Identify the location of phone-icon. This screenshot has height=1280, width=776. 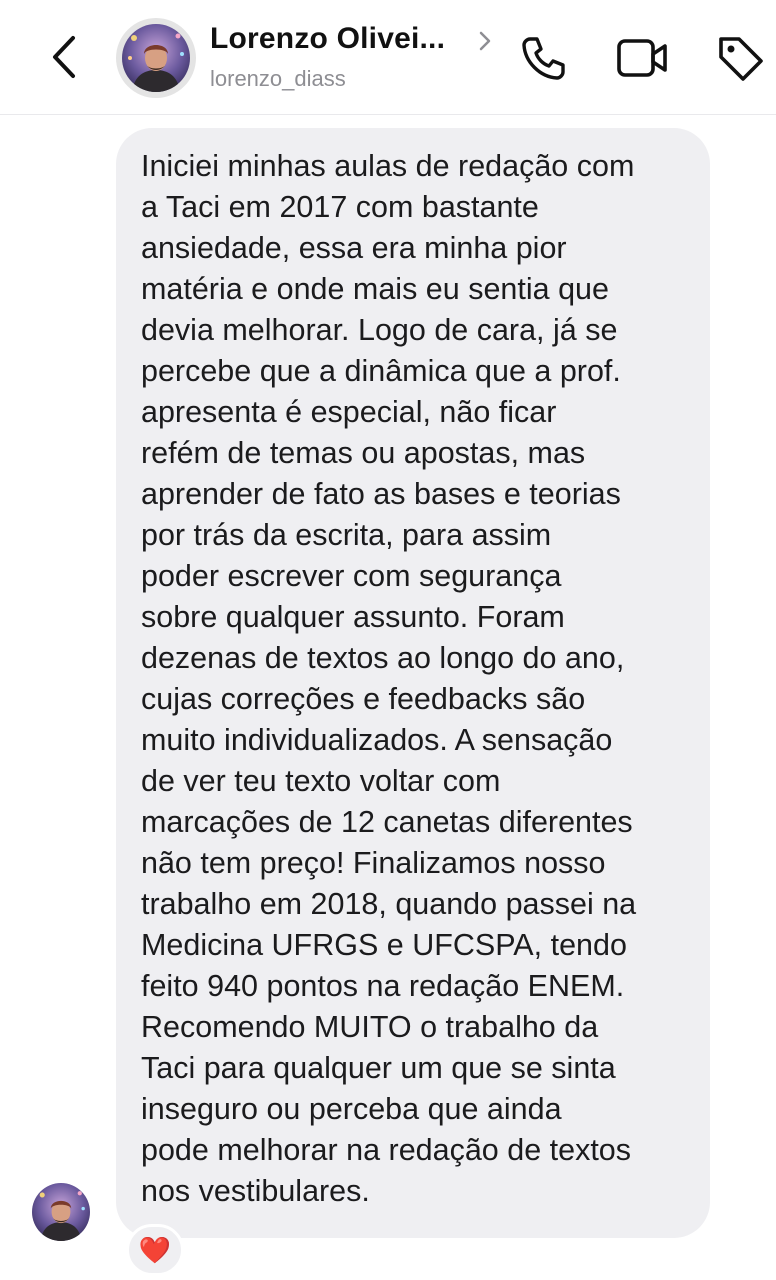
(543, 58).